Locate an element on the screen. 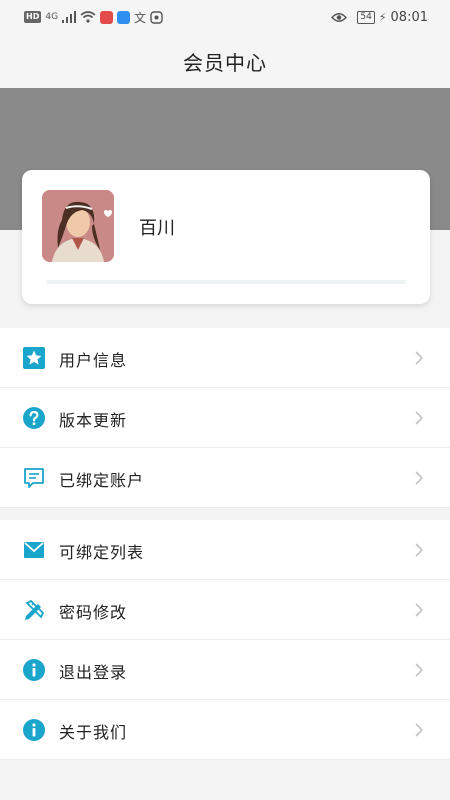 Image resolution: width=450 pixels, height=800 pixels. menu-item-user-info: 用户信息 is located at coordinates (225, 358).